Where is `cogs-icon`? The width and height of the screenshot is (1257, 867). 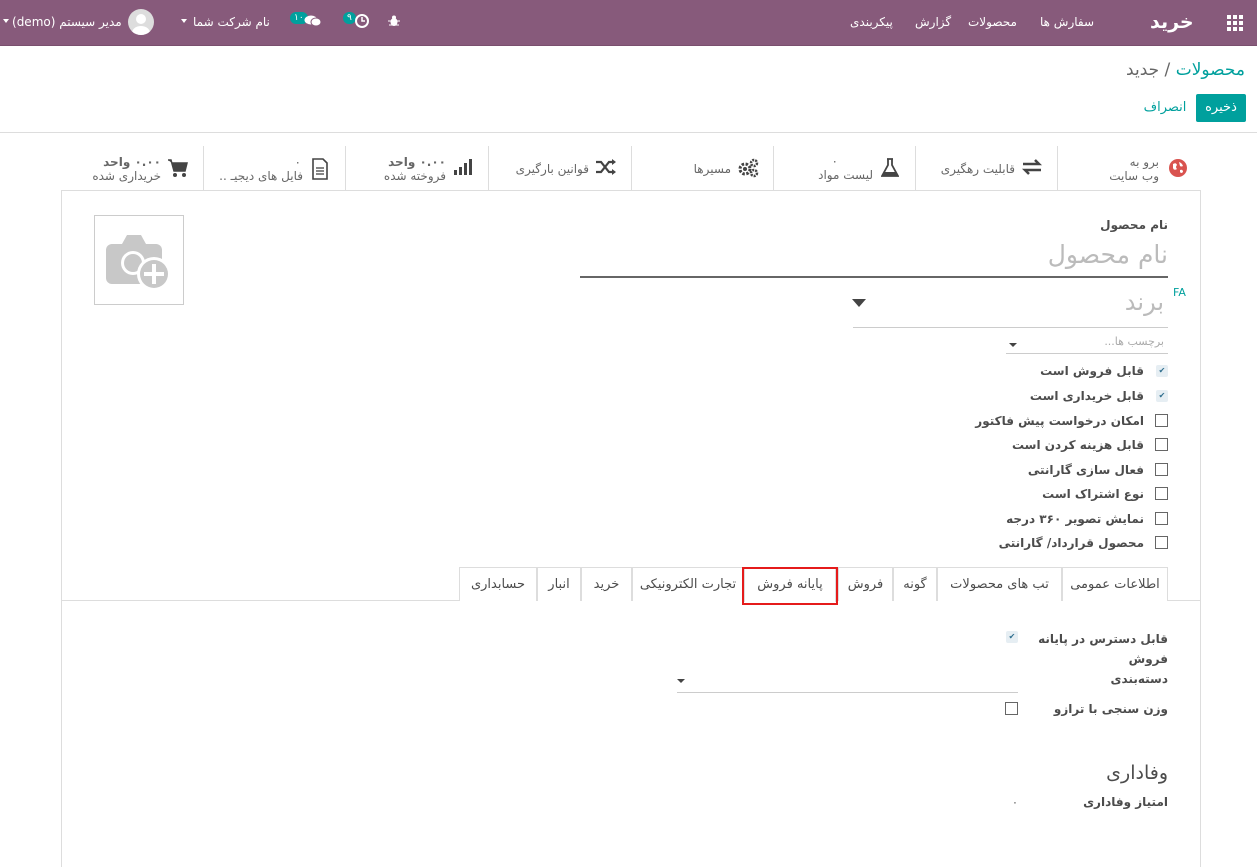 cogs-icon is located at coordinates (748, 168).